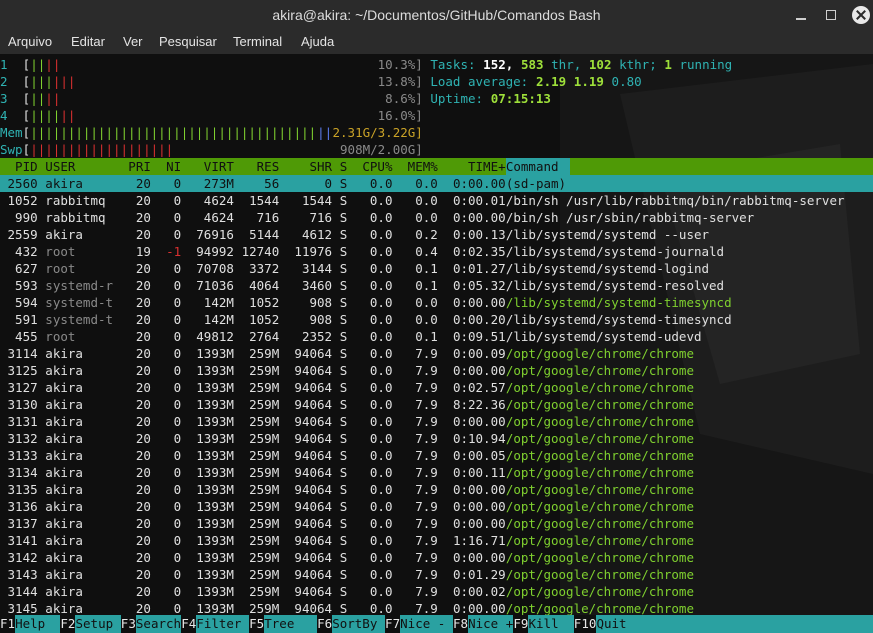 This screenshot has width=873, height=633. What do you see at coordinates (188, 41) in the screenshot?
I see `menu-pesquisar: Pesquisar` at bounding box center [188, 41].